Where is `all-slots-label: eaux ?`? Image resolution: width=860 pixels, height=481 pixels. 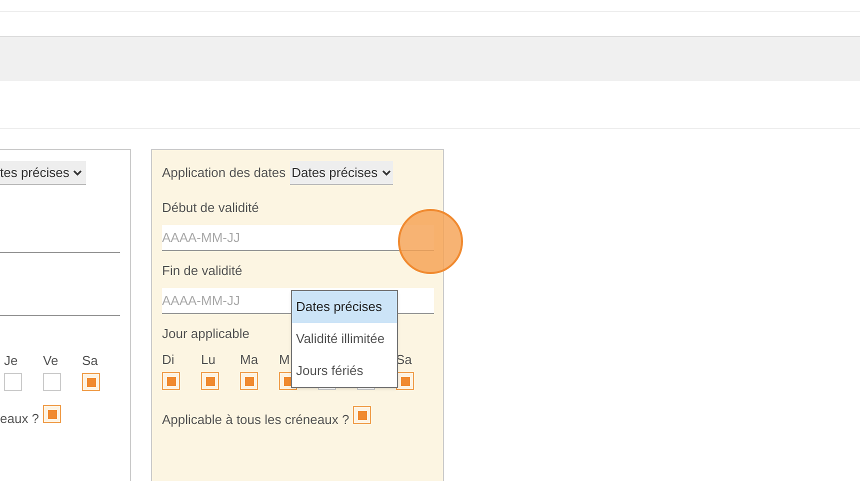 all-slots-label: eaux ? is located at coordinates (20, 419).